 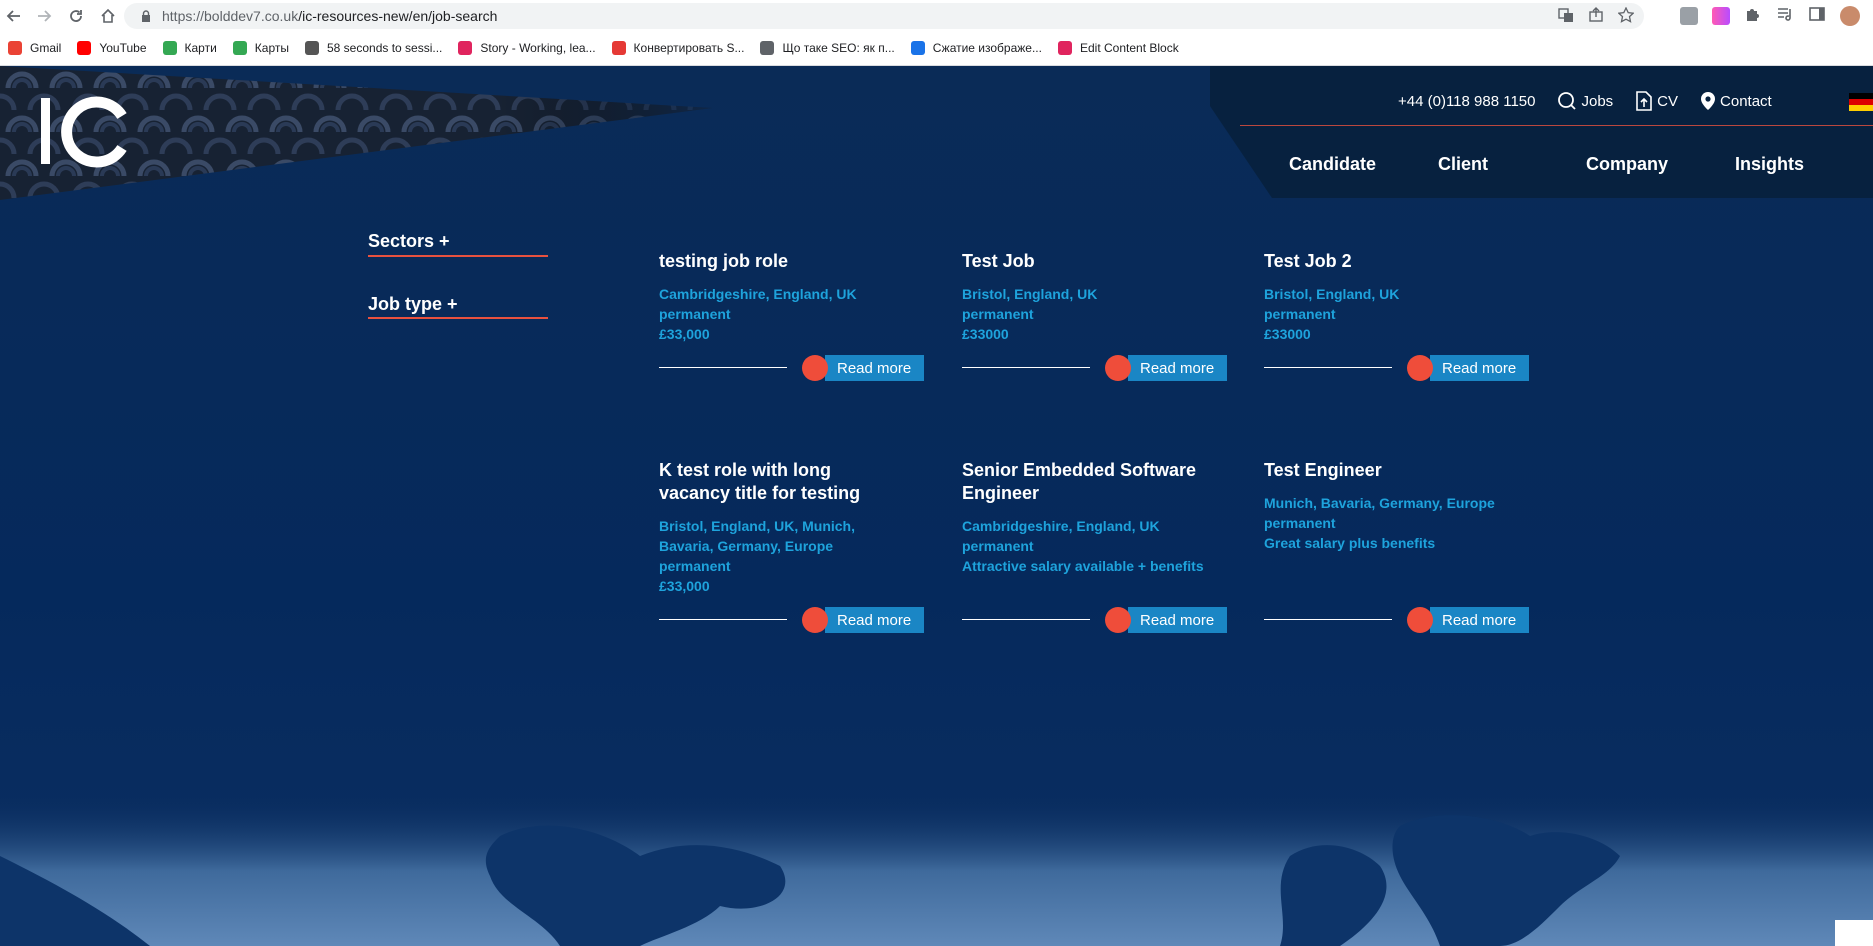 I want to click on jobs-label: Jobs, so click(x=1597, y=101).